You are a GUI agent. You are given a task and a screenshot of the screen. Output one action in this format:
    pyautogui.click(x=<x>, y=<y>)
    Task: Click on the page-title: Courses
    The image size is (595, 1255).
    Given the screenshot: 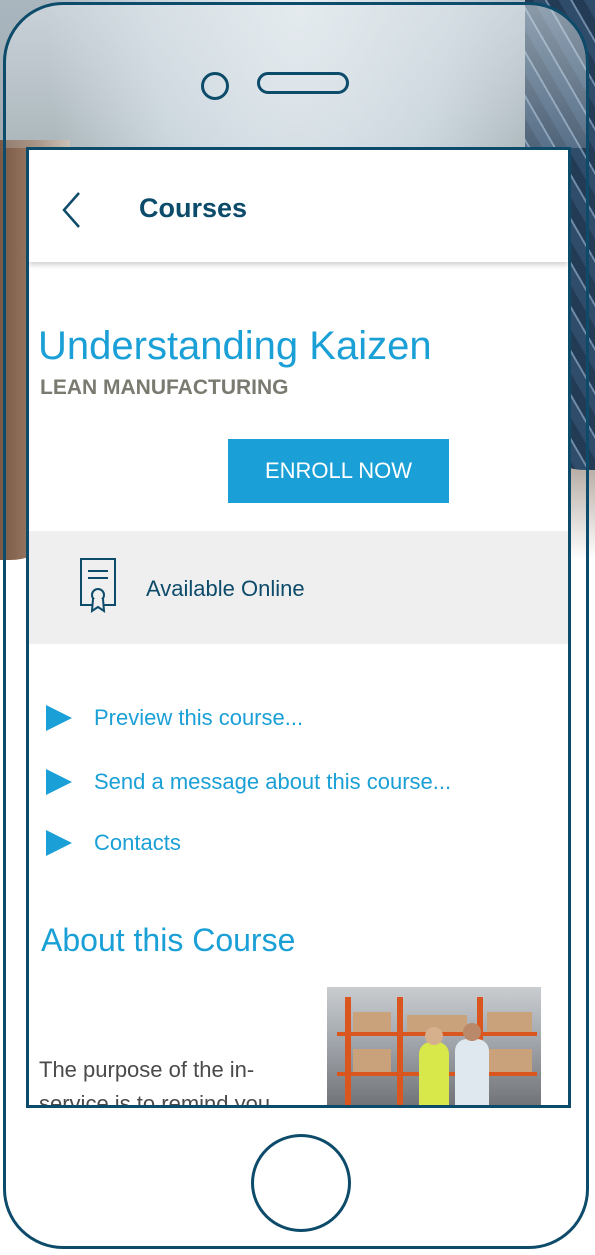 What is the action you would take?
    pyautogui.click(x=193, y=208)
    